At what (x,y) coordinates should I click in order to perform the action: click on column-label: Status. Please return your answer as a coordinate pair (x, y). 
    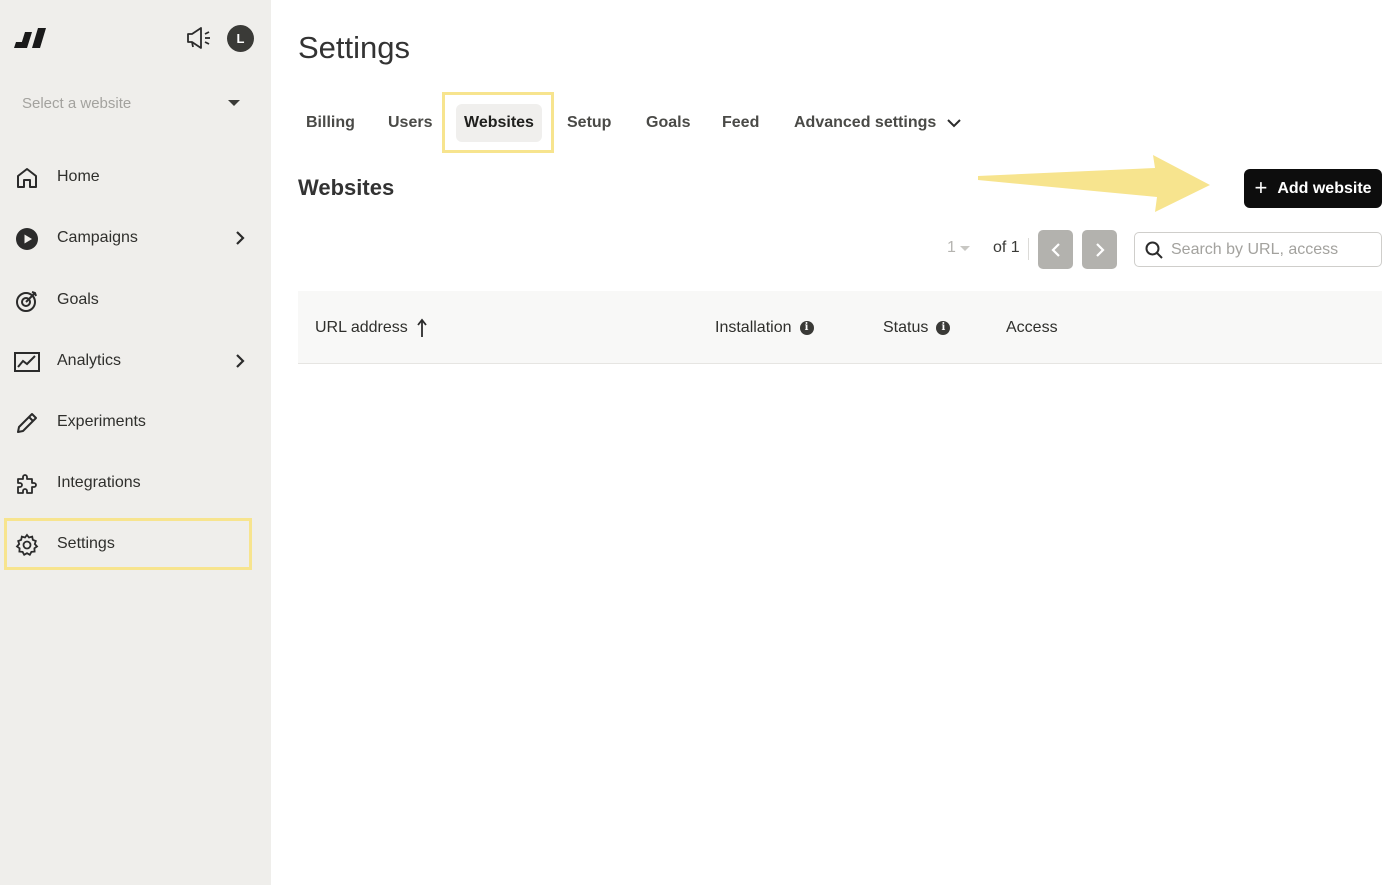
    Looking at the image, I should click on (906, 327).